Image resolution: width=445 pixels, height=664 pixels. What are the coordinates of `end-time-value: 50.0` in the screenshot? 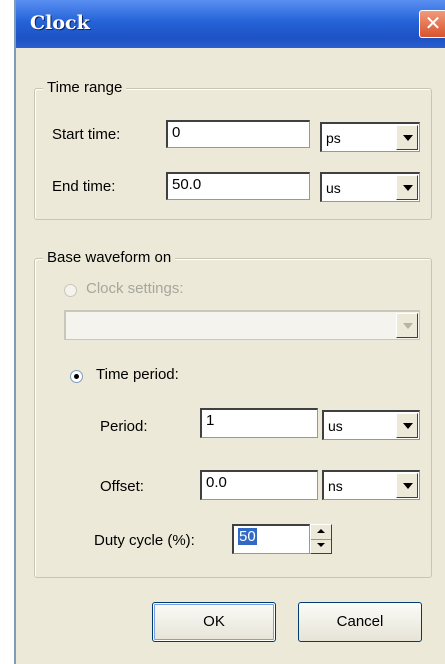 It's located at (187, 184).